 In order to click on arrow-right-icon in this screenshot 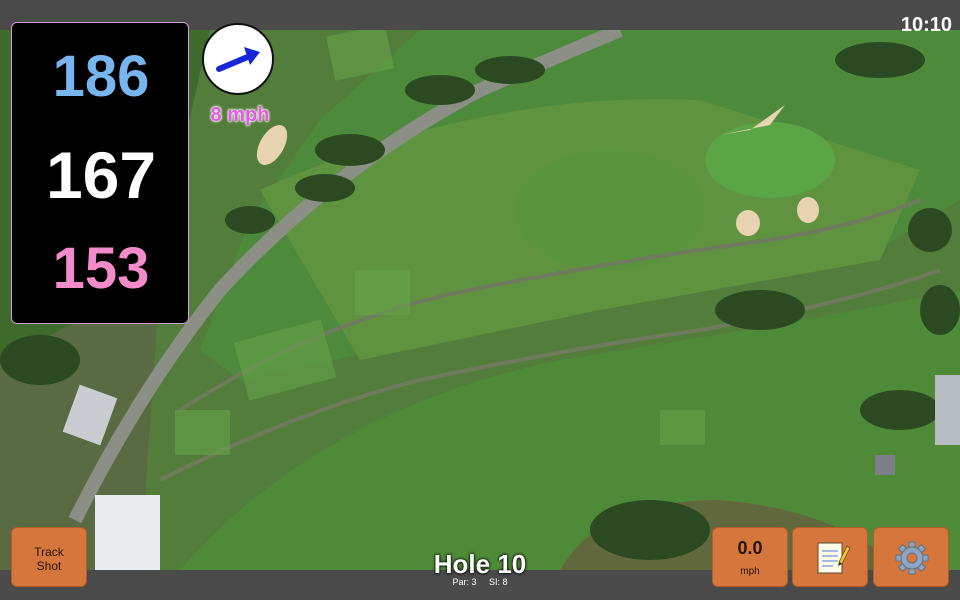, I will do `click(238, 59)`.